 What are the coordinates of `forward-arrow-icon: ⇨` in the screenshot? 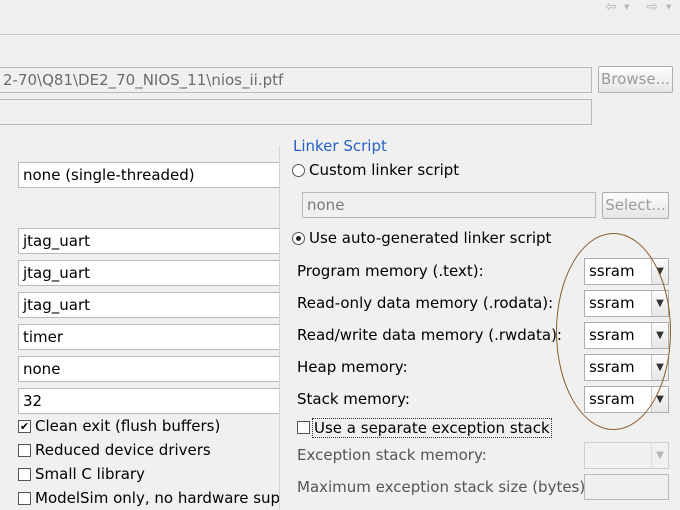 It's located at (652, 8).